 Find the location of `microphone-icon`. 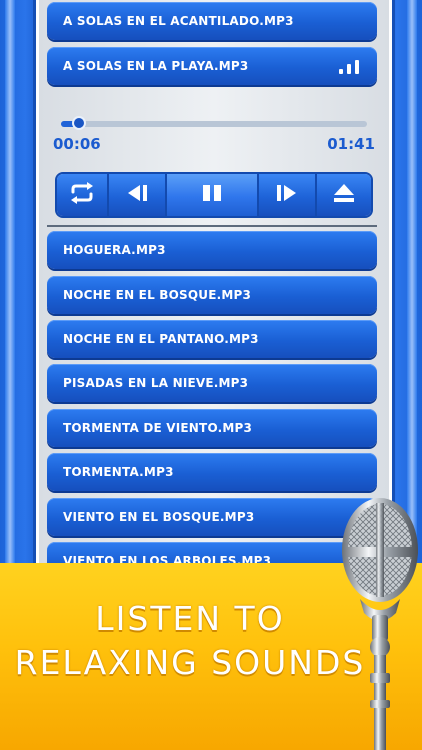

microphone-icon is located at coordinates (380, 624).